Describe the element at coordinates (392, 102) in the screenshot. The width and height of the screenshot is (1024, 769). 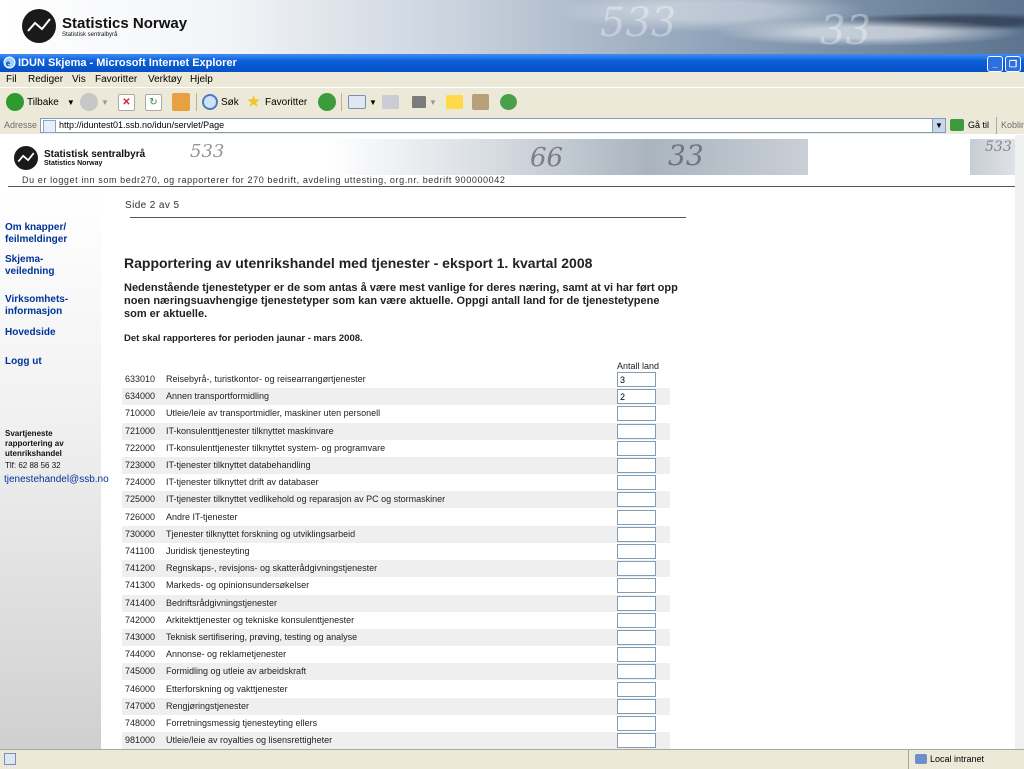
I see `print-button` at that location.